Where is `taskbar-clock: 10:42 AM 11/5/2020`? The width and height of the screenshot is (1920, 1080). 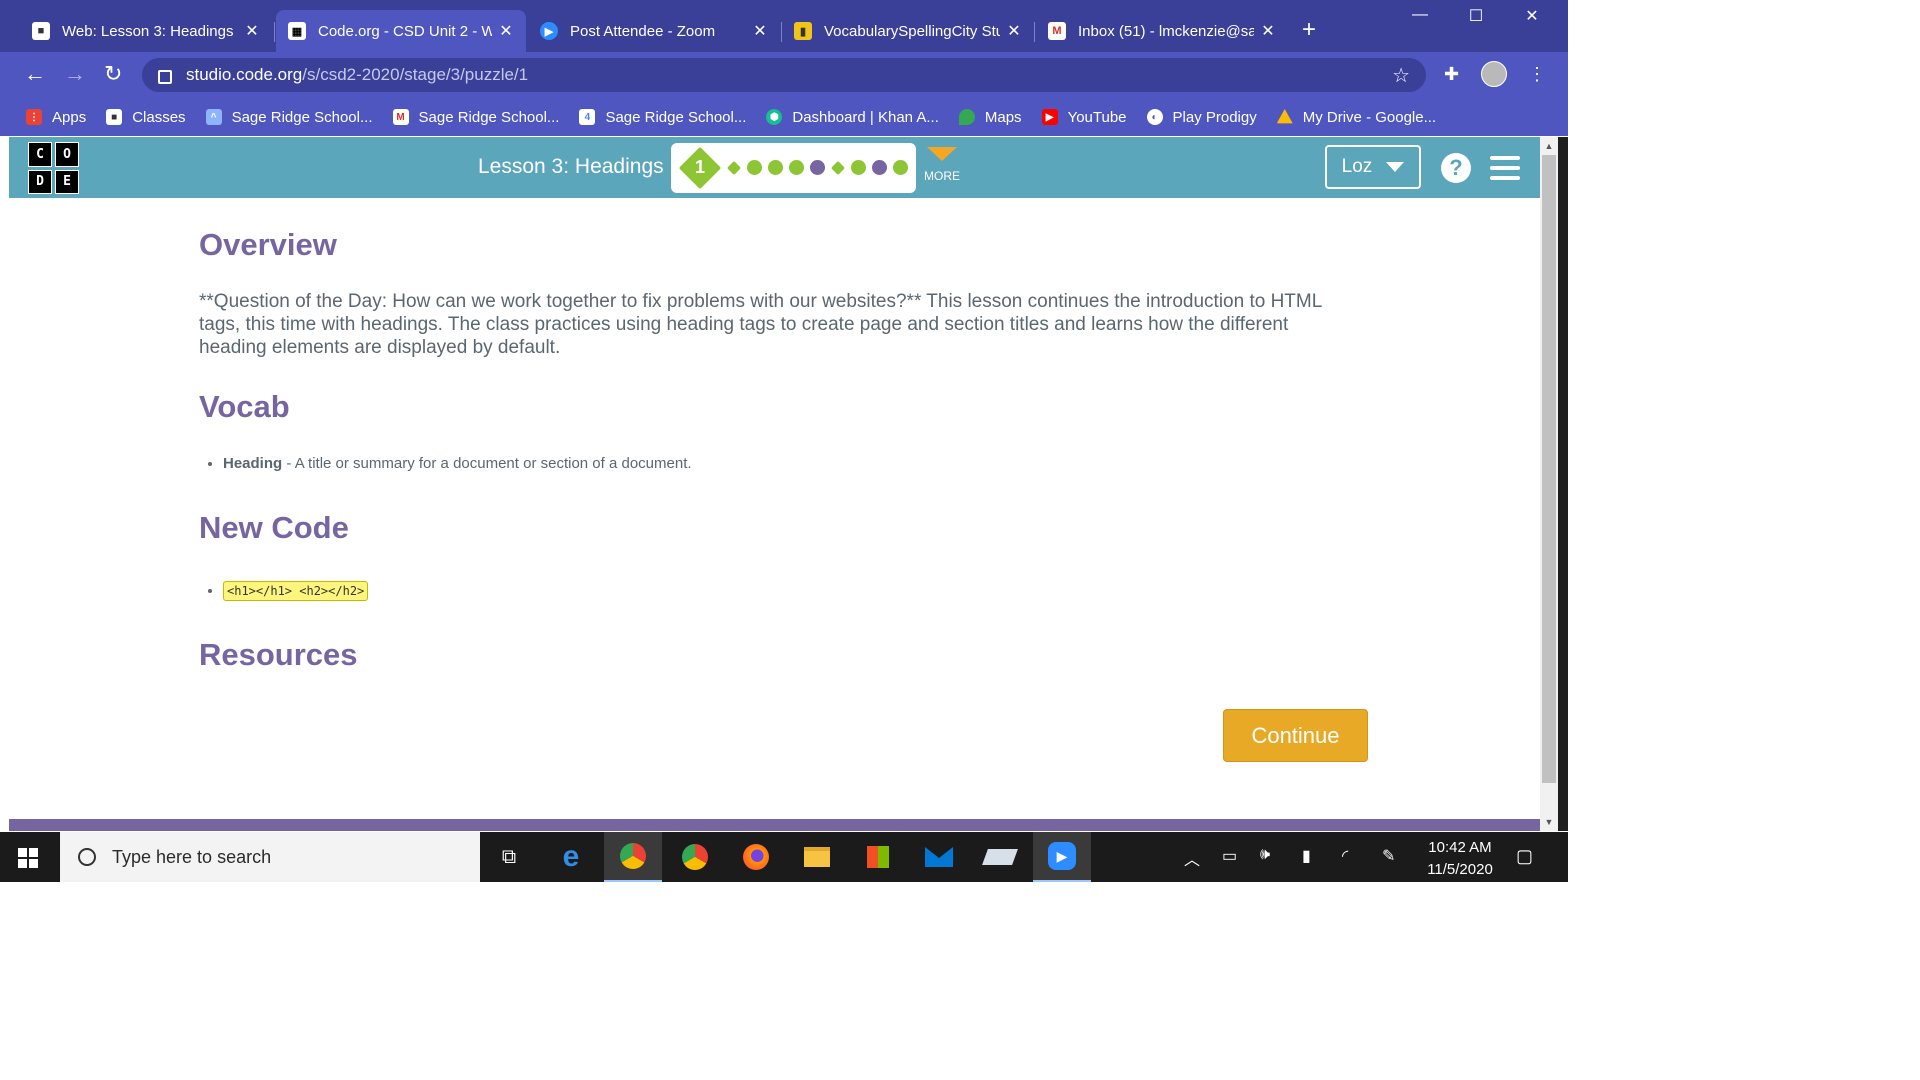 taskbar-clock: 10:42 AM 11/5/2020 is located at coordinates (1460, 859).